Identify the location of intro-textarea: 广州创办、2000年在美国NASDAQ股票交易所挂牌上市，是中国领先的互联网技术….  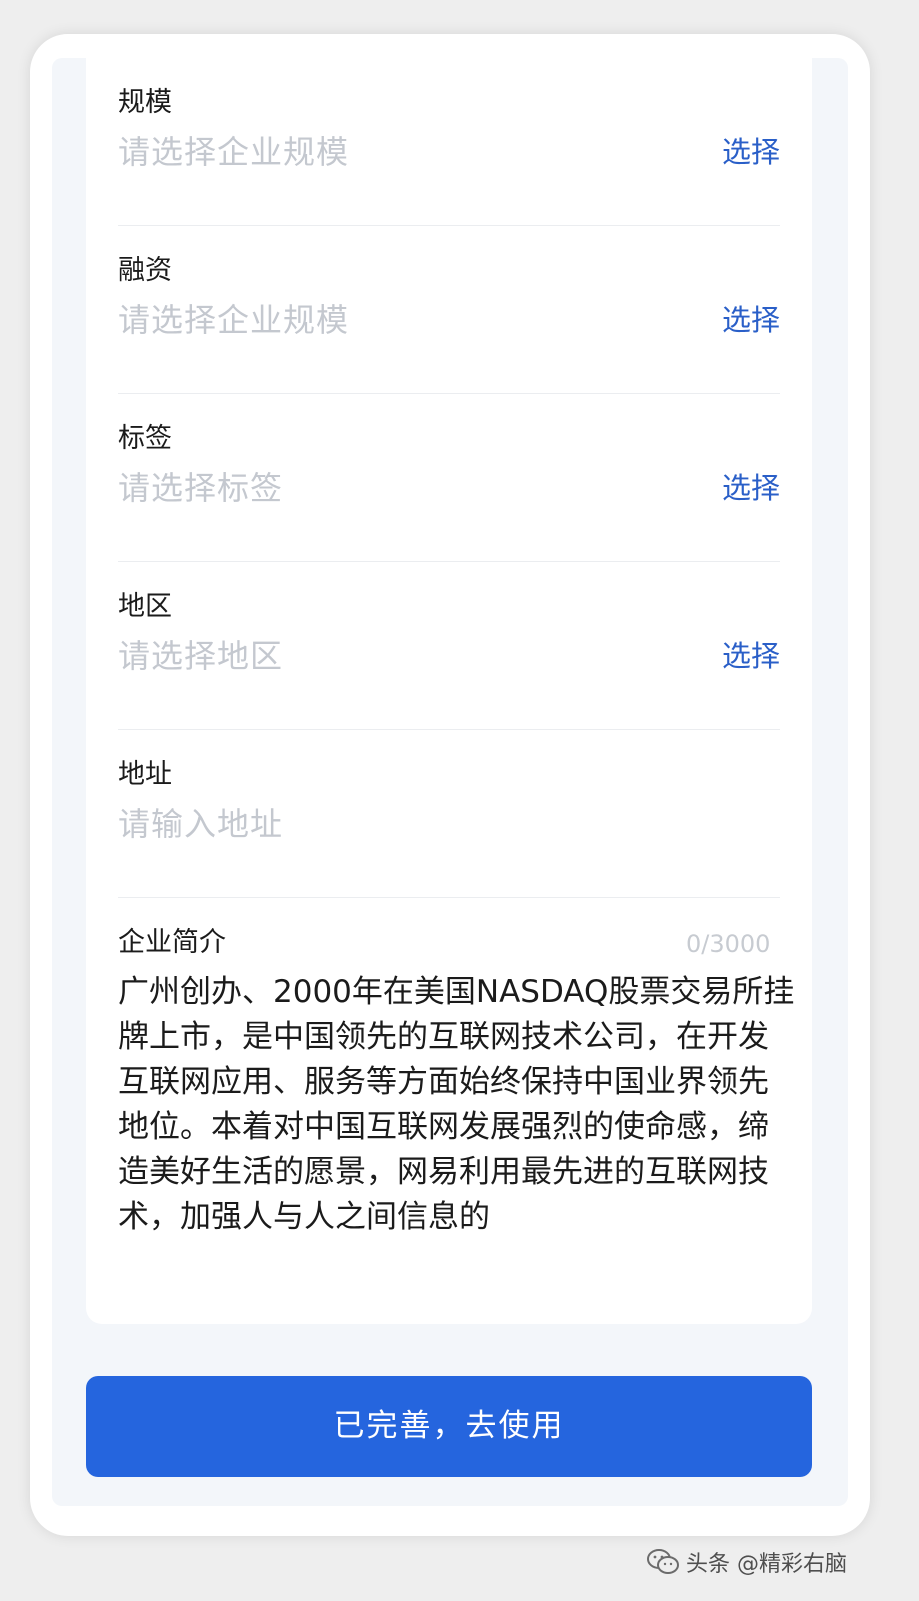
(458, 1105).